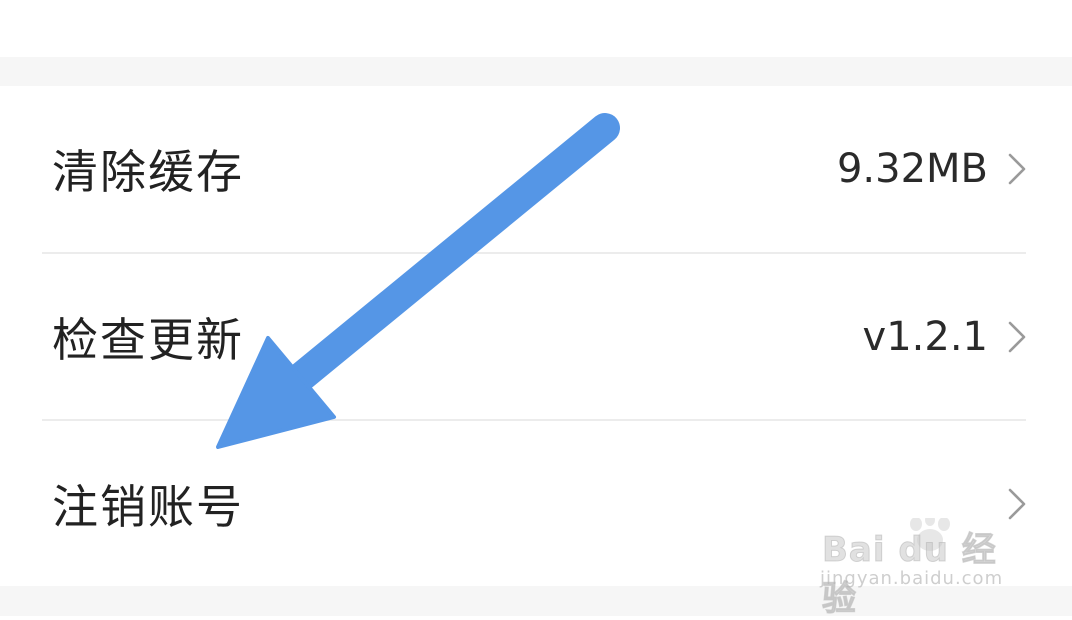  Describe the element at coordinates (536, 601) in the screenshot. I see `section-gap-bottom` at that location.